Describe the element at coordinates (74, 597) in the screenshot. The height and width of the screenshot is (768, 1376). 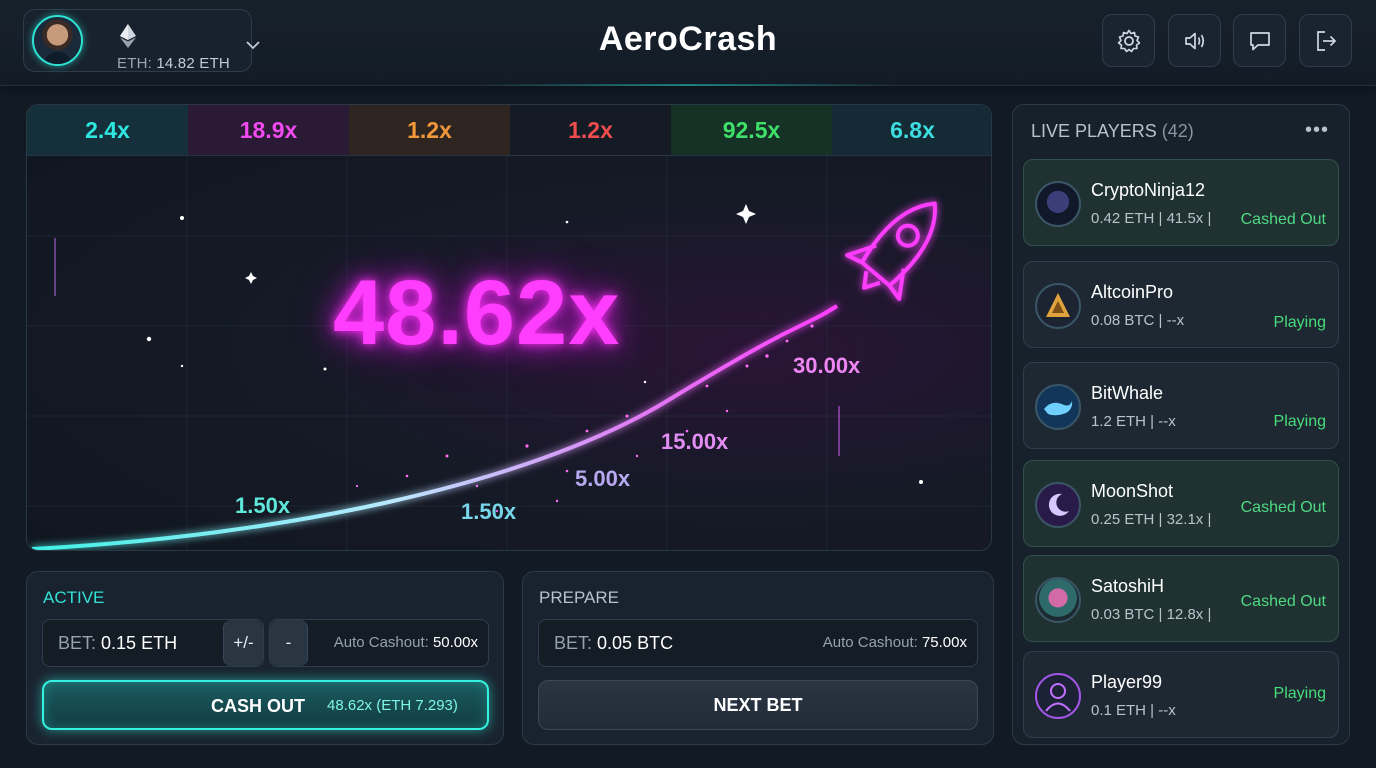
I see `active-title: ACTIVE` at that location.